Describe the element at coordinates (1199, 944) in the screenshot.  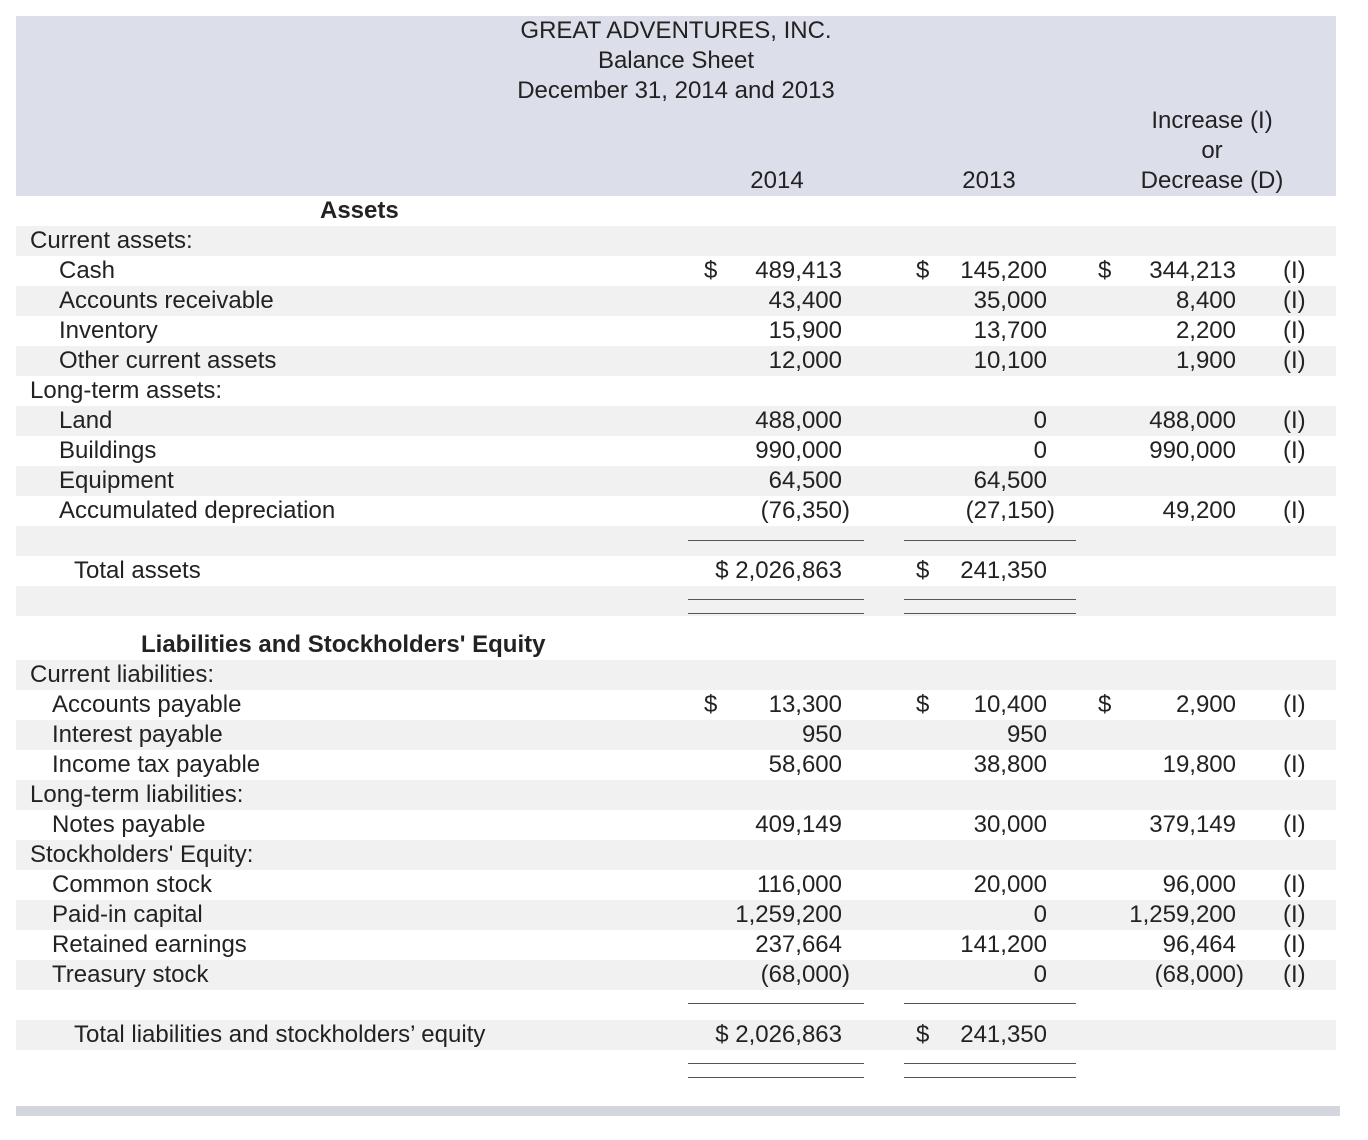
I see `retained-earnings-change: 96,464` at that location.